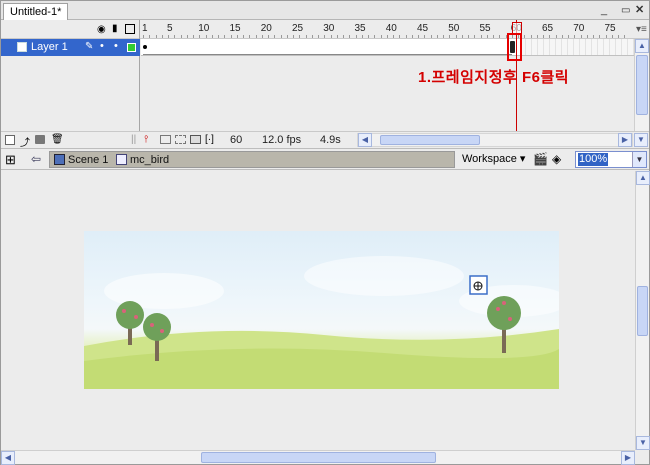 This screenshot has width=650, height=465. What do you see at coordinates (25, 141) in the screenshot?
I see `motion-guide-icon: ⤴` at bounding box center [25, 141].